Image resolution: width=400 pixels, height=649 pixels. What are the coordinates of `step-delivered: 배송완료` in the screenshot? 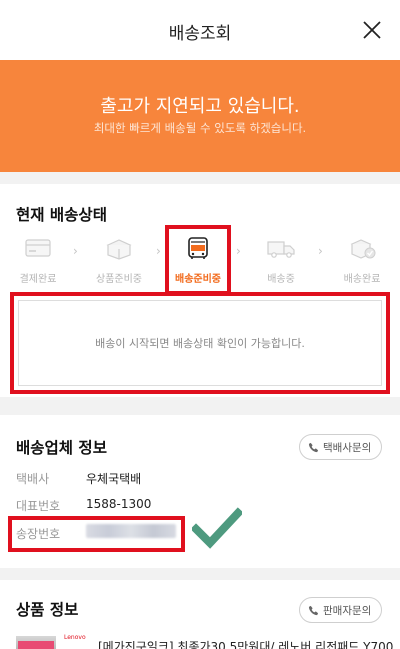 It's located at (362, 259).